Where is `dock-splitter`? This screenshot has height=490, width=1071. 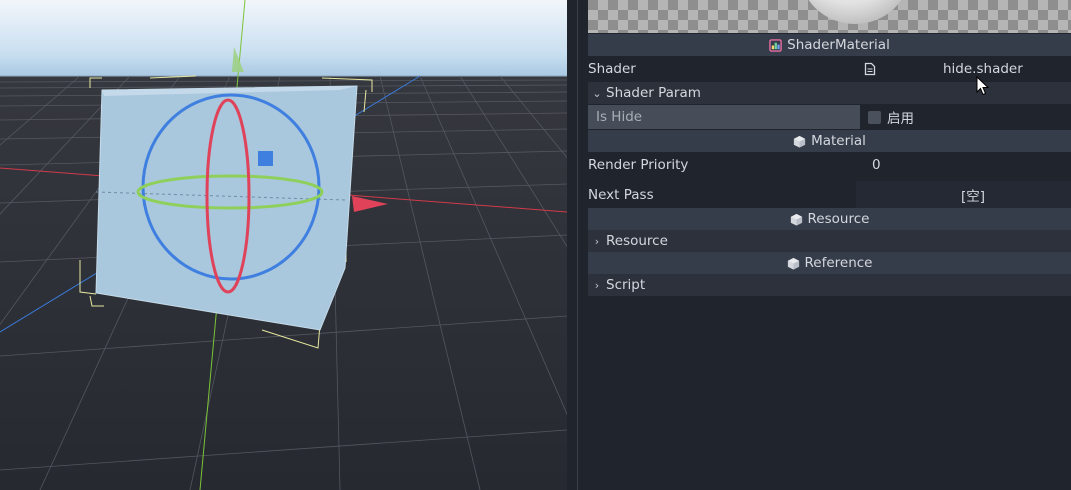 dock-splitter is located at coordinates (577, 245).